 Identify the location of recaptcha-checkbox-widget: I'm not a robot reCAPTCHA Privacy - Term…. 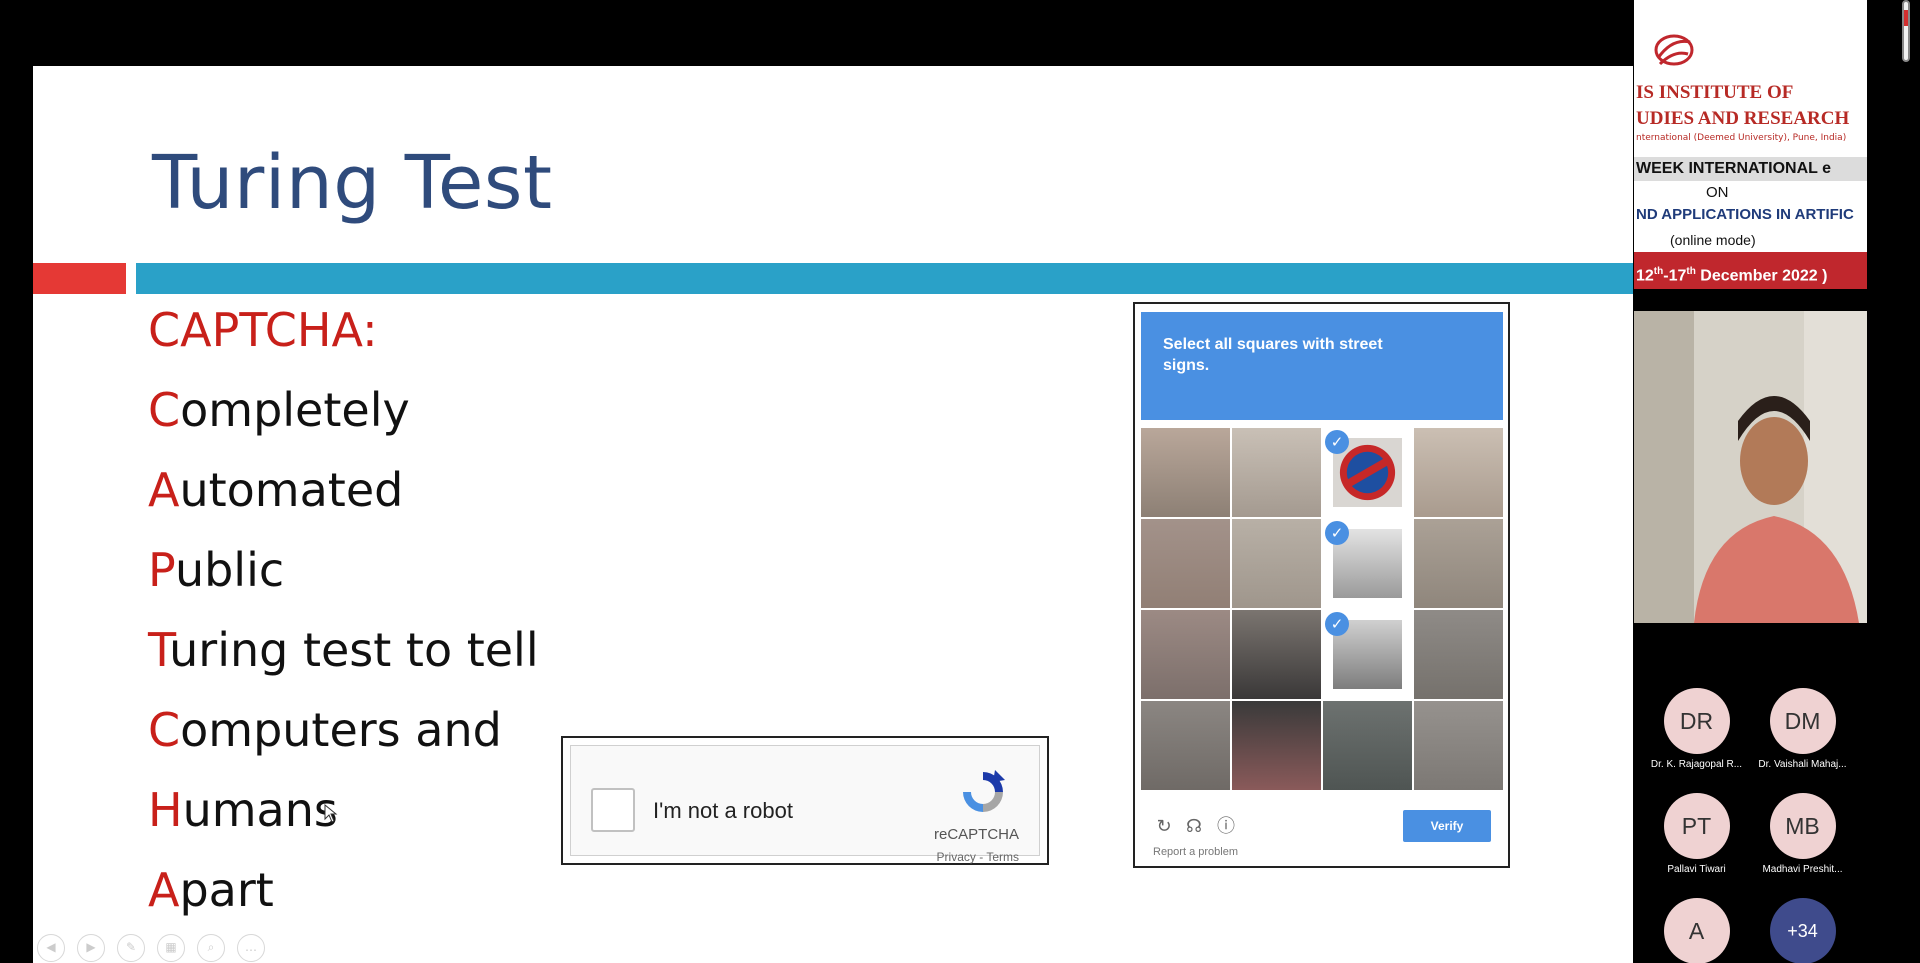
(805, 800).